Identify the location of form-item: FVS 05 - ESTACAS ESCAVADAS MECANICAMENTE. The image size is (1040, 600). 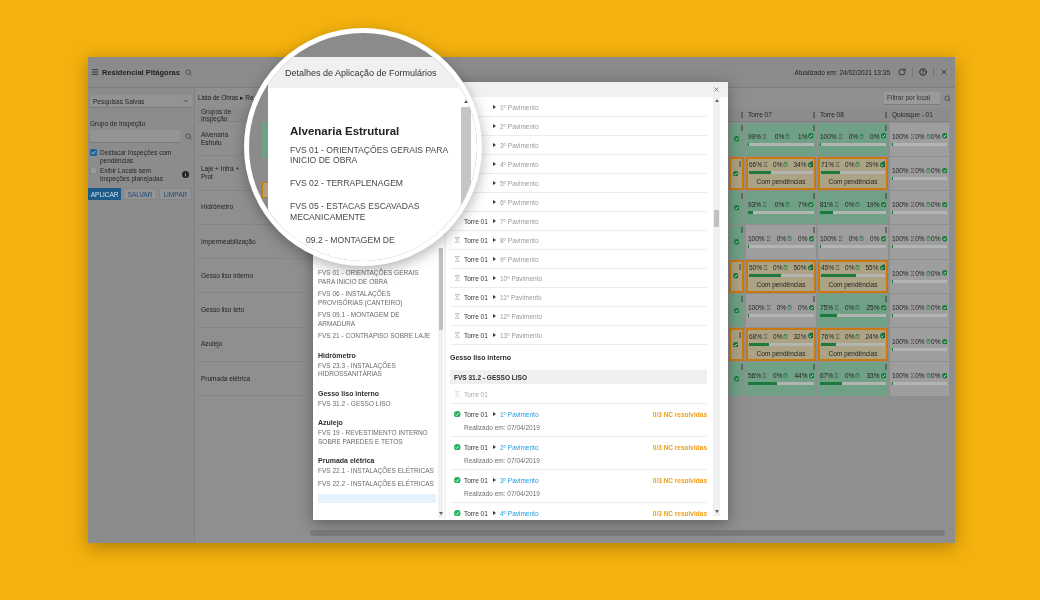
(373, 211).